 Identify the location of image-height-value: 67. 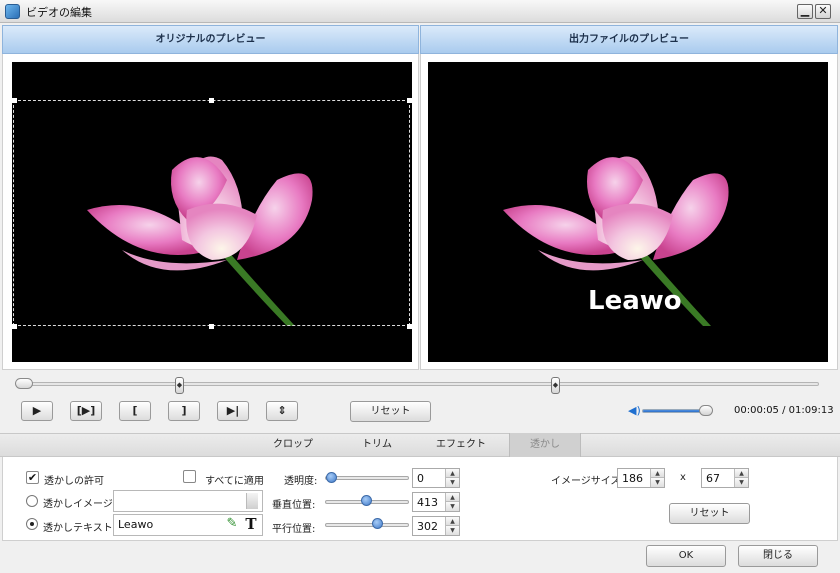
(713, 478).